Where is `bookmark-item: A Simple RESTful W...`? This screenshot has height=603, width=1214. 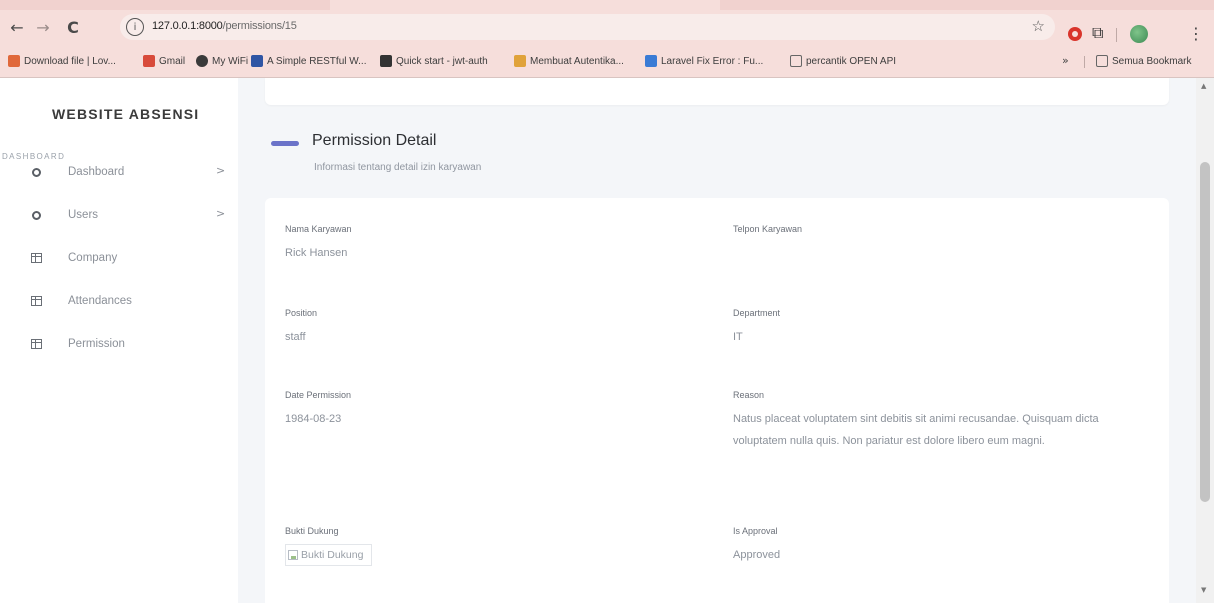
bookmark-item: A Simple RESTful W... is located at coordinates (308, 61).